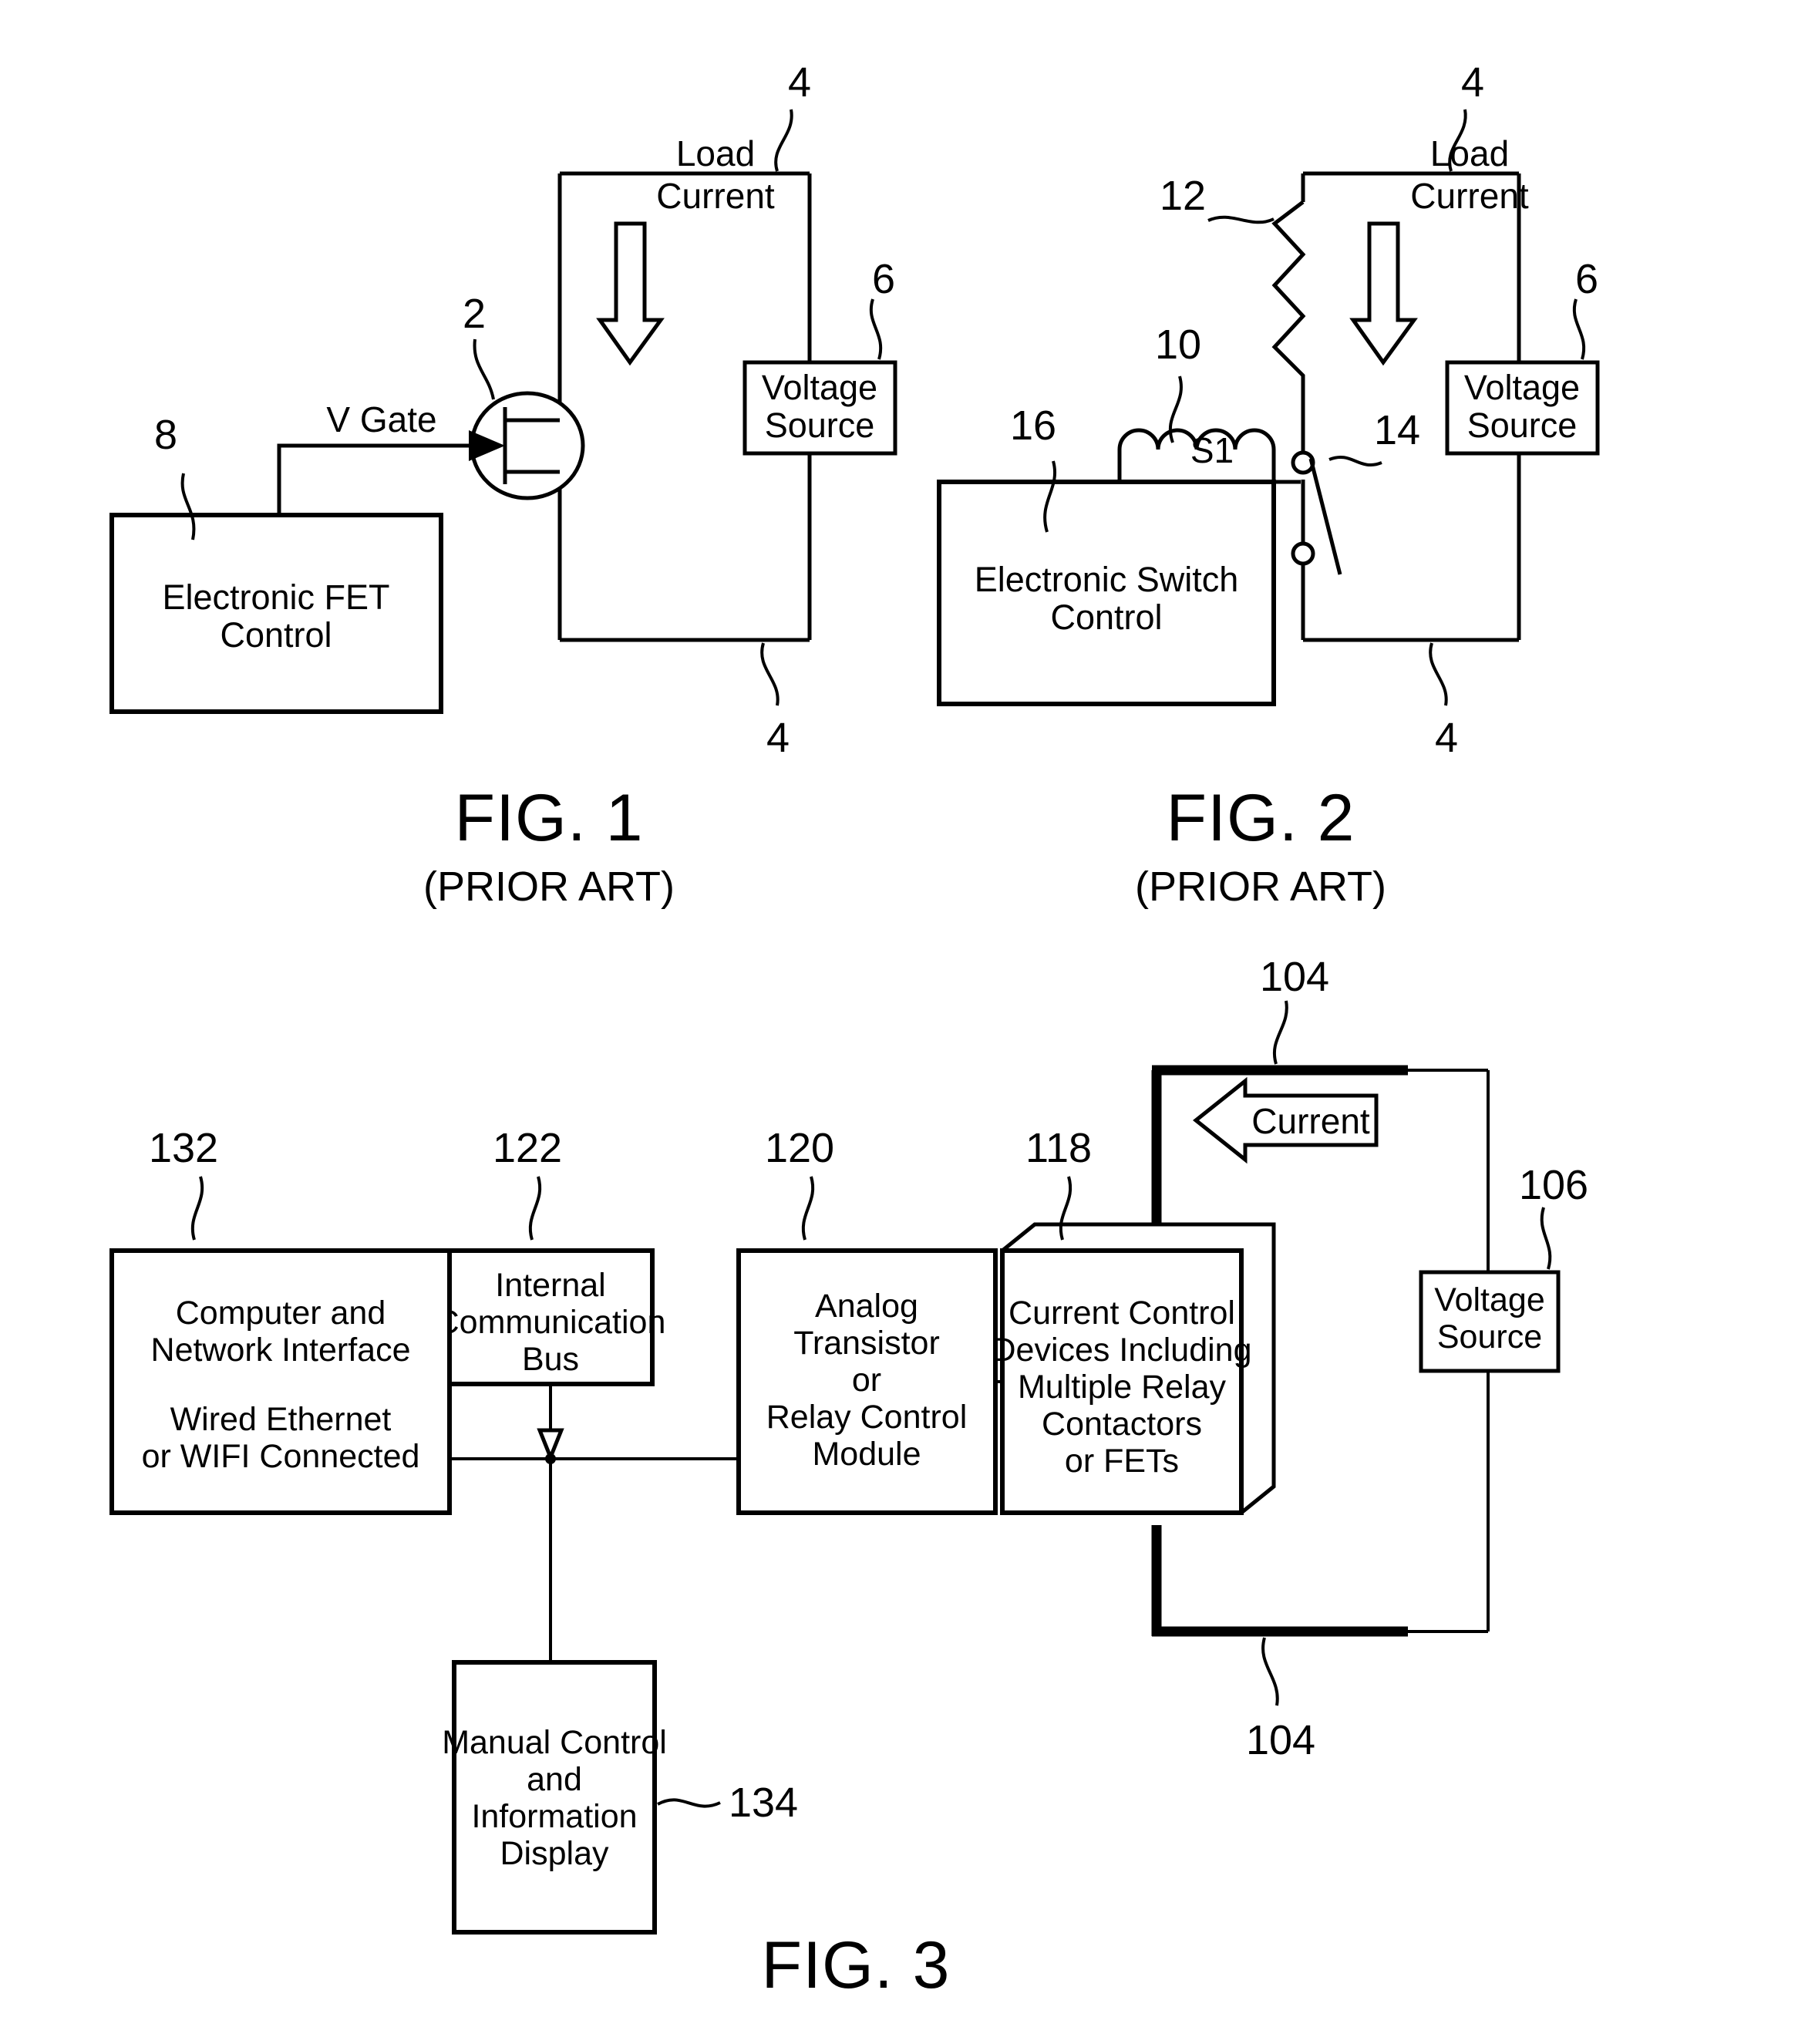  I want to click on fig3-current-label: Current, so click(1310, 1121).